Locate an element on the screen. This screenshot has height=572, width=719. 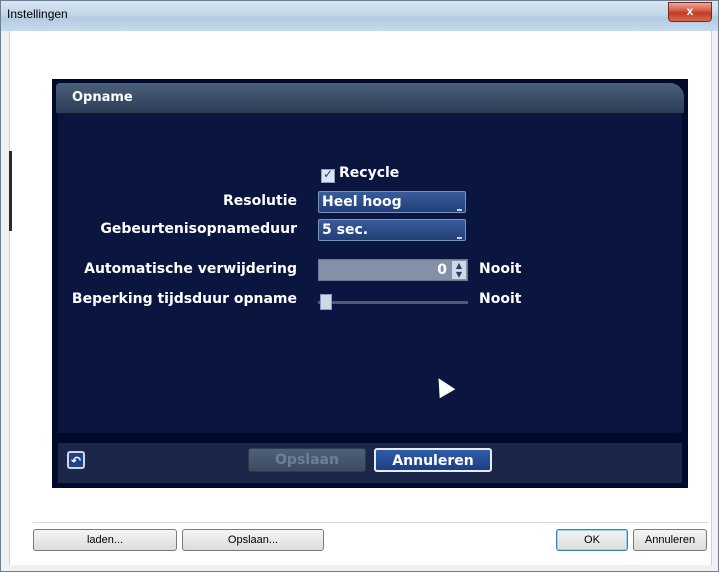
panel-cancel-button: Annuleren is located at coordinates (433, 460).